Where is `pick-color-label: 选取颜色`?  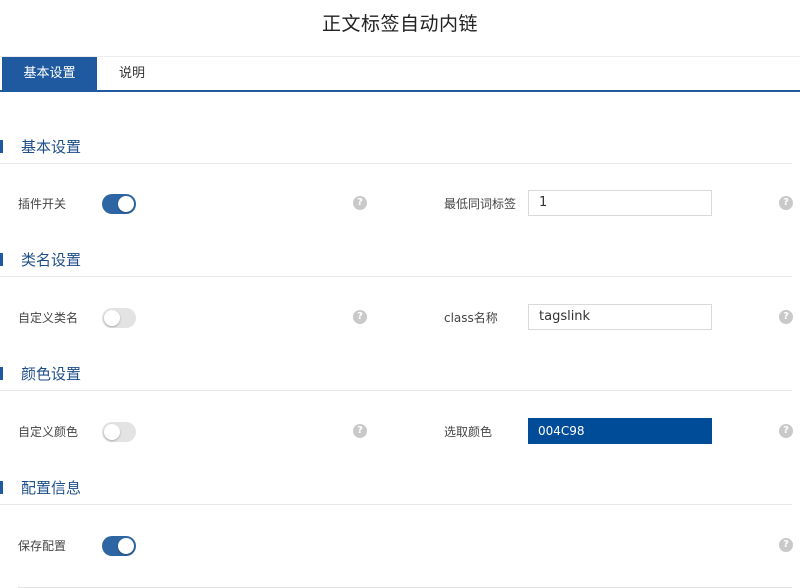 pick-color-label: 选取颜色 is located at coordinates (468, 432).